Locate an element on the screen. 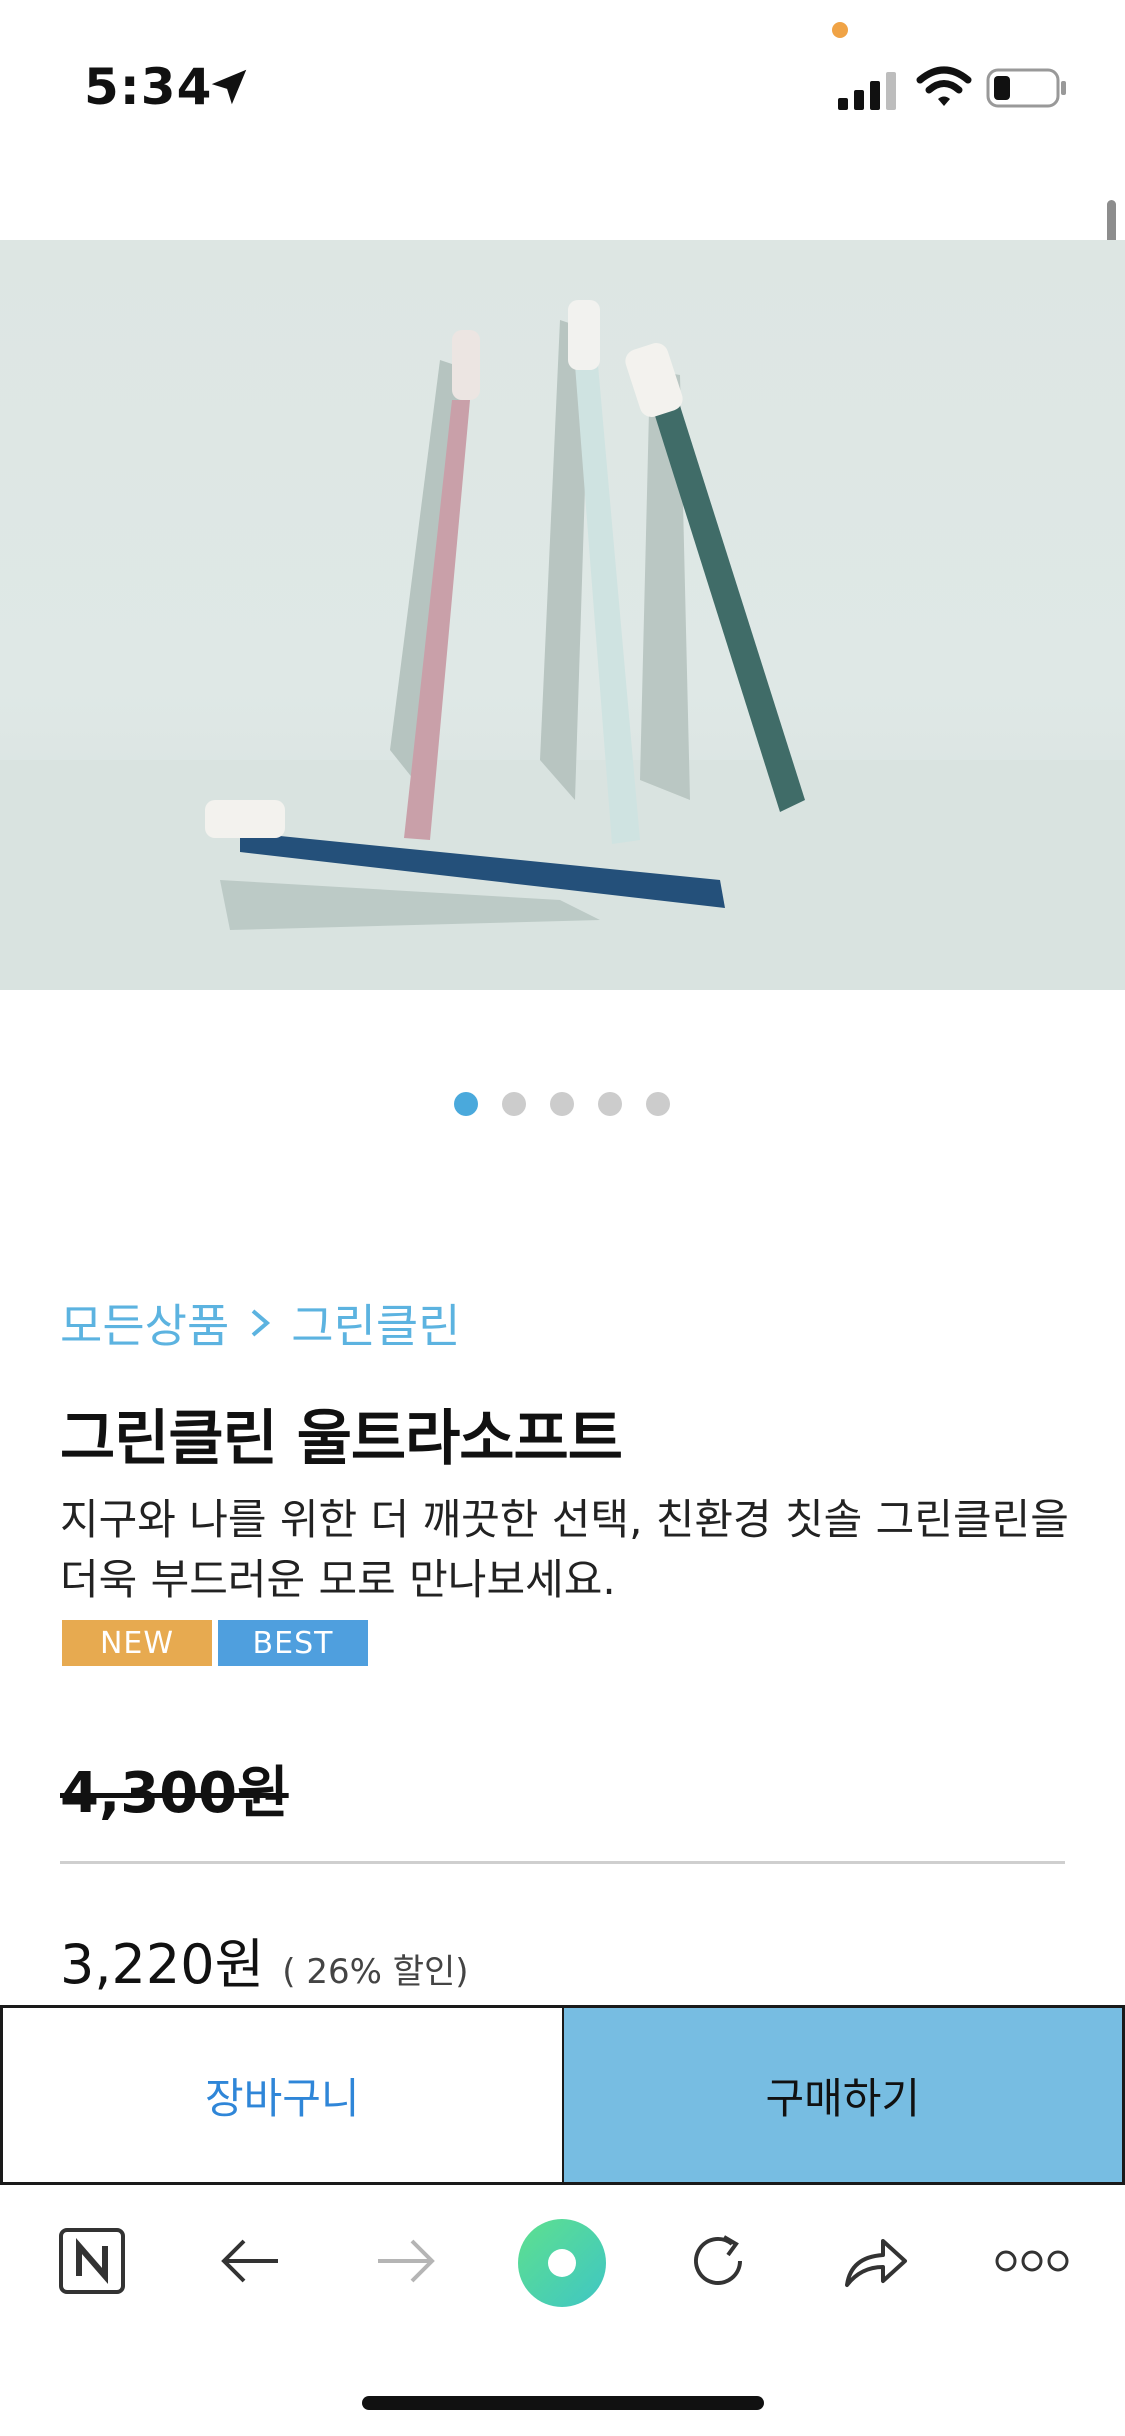 This screenshot has width=1125, height=2436. carousel-dots is located at coordinates (562, 1104).